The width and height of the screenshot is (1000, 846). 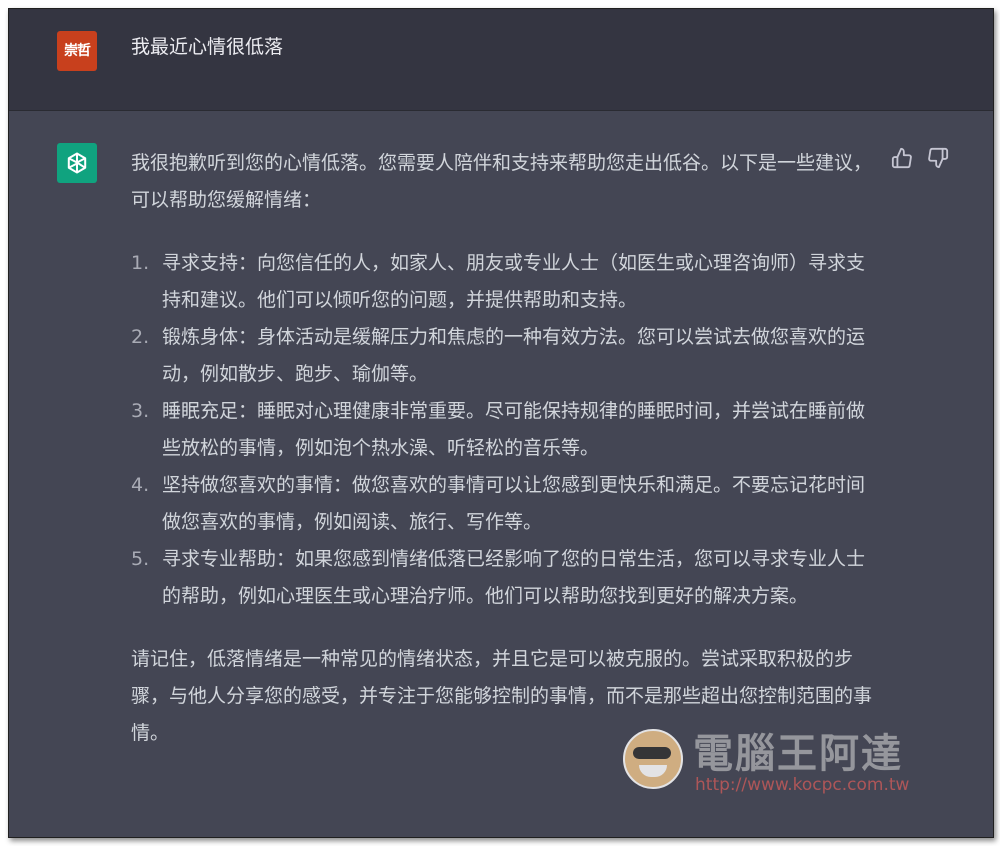 I want to click on thumbs-up-button, so click(x=902, y=158).